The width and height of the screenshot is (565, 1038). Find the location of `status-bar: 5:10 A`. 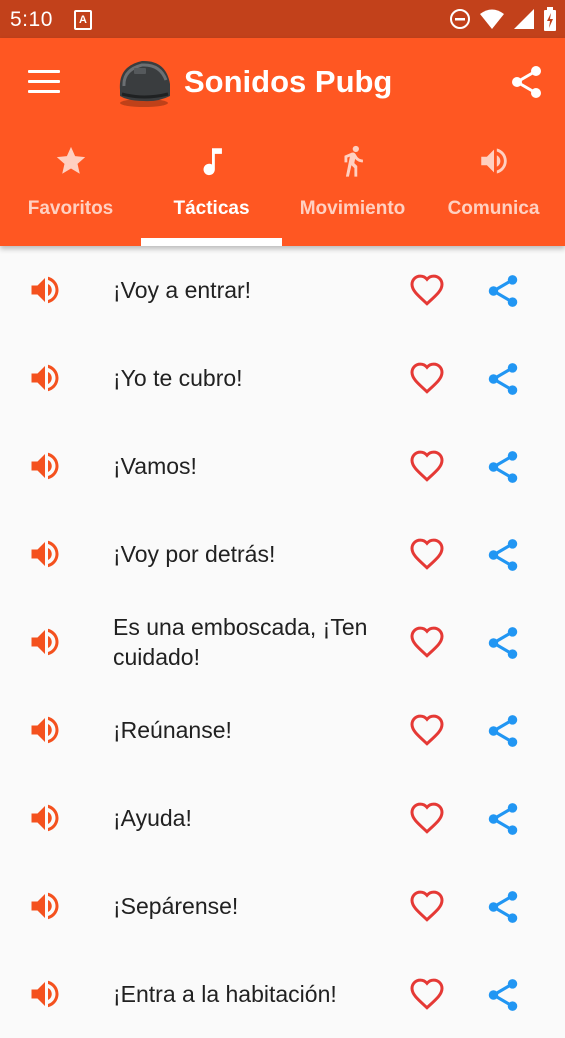

status-bar: 5:10 A is located at coordinates (282, 19).